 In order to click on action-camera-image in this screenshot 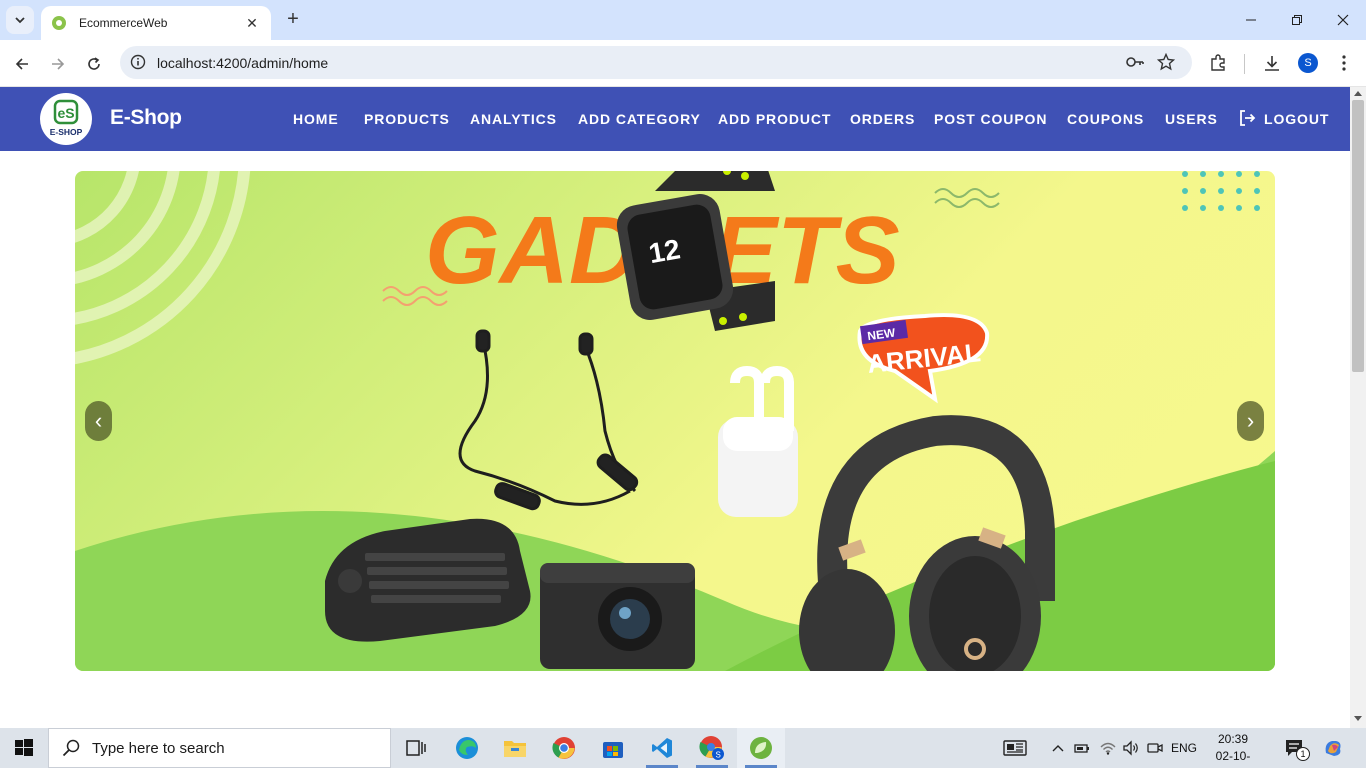, I will do `click(617, 616)`.